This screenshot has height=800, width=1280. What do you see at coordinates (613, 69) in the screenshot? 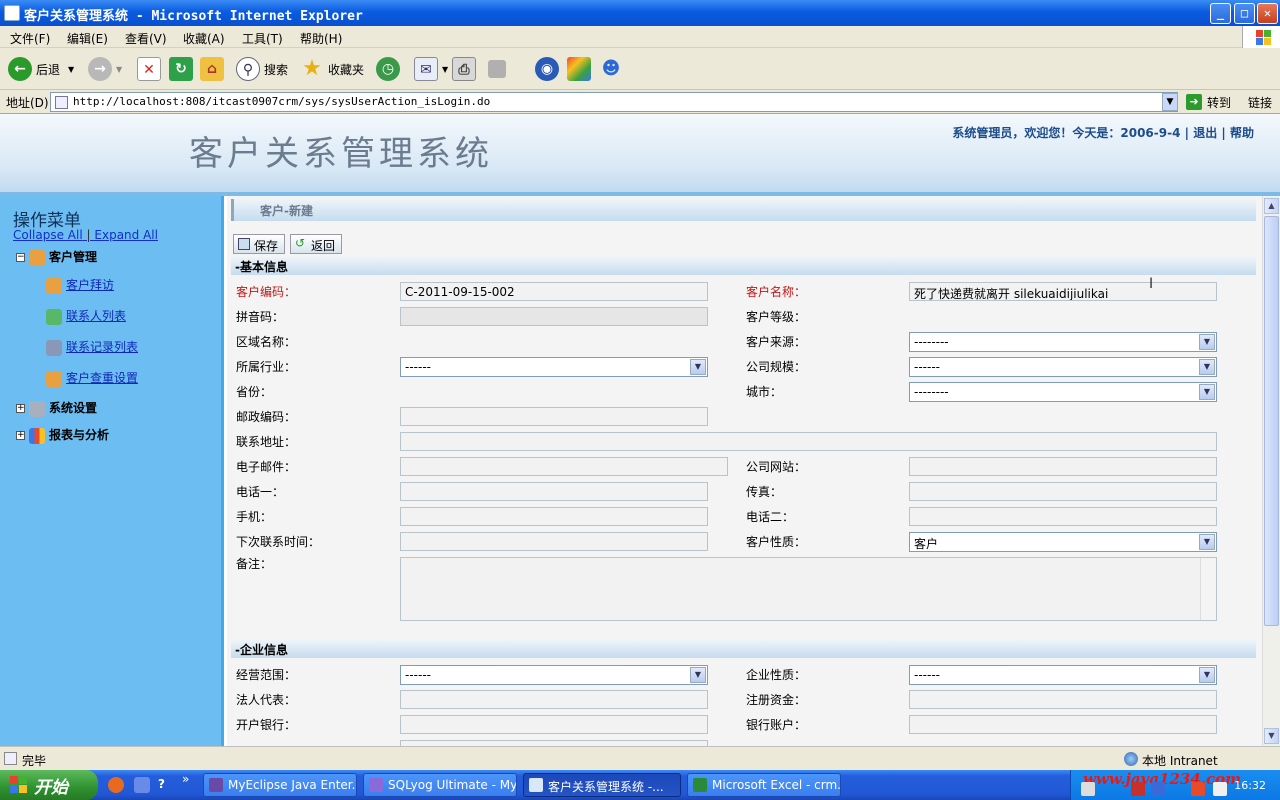
I see `users-button: ☻` at bounding box center [613, 69].